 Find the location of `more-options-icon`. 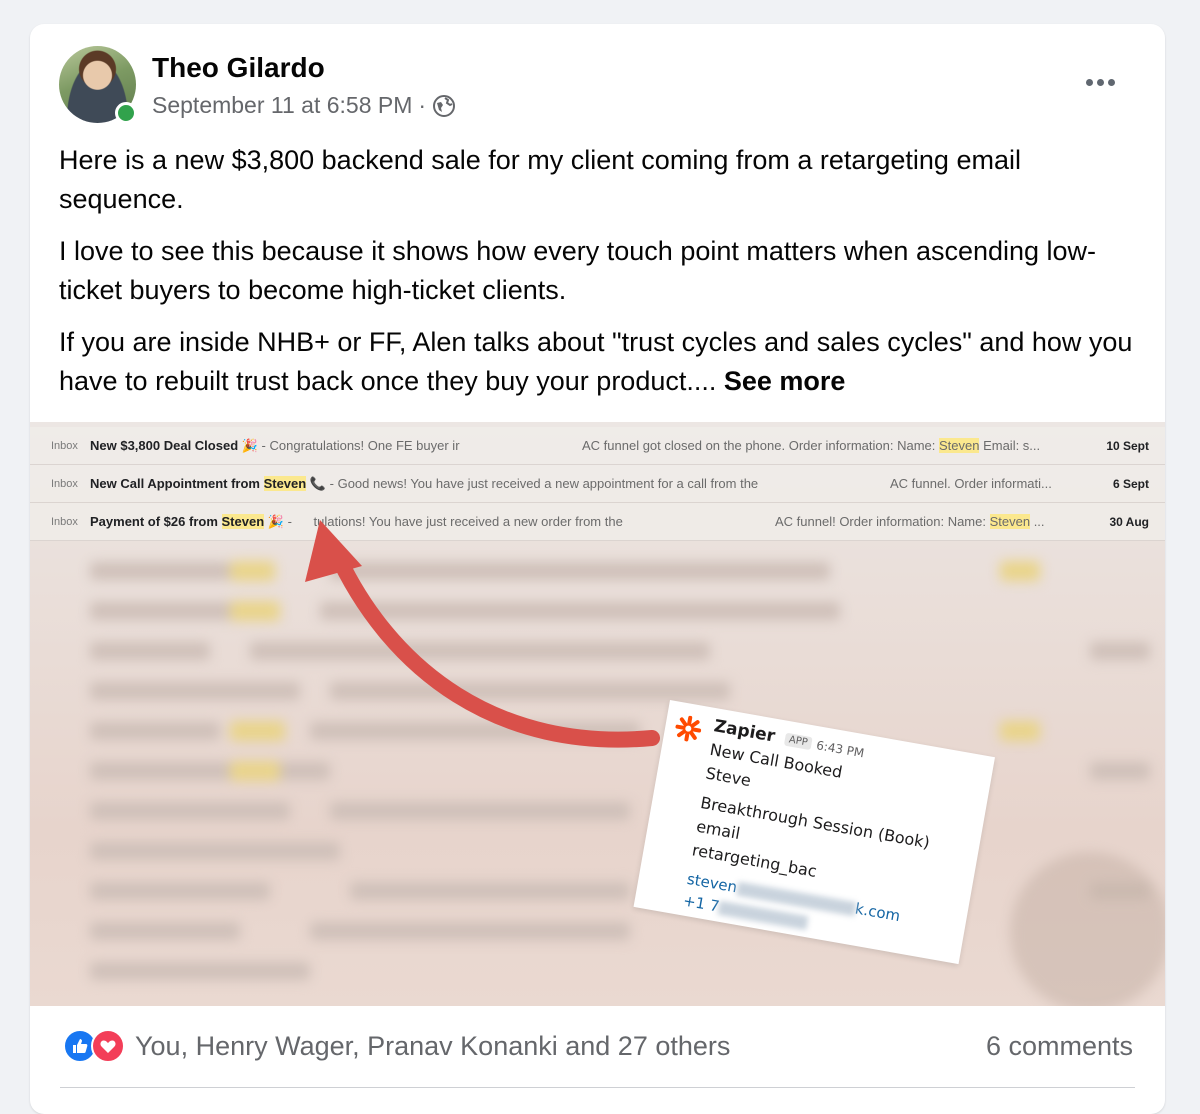

more-options-icon is located at coordinates (1100, 82).